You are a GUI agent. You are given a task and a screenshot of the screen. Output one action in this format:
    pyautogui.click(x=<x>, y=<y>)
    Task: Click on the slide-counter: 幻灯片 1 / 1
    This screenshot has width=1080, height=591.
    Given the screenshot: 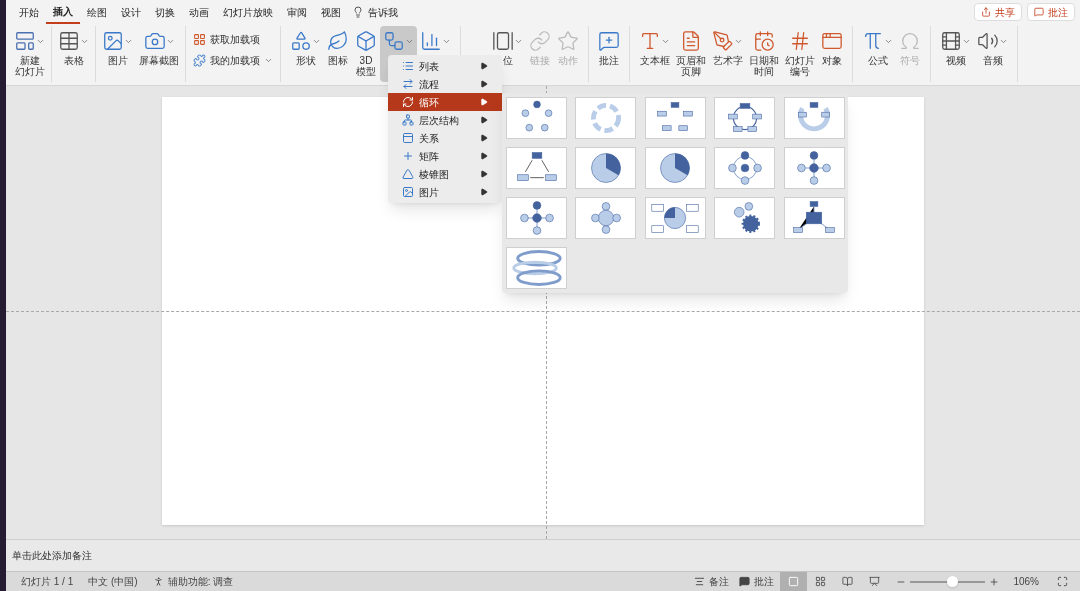 What is the action you would take?
    pyautogui.click(x=47, y=582)
    